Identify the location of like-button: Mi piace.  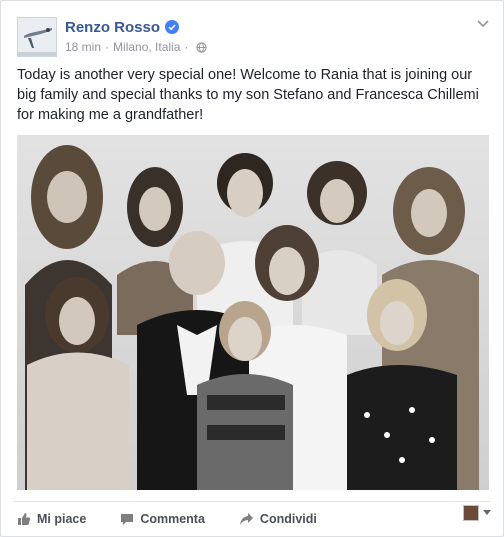
(51, 519).